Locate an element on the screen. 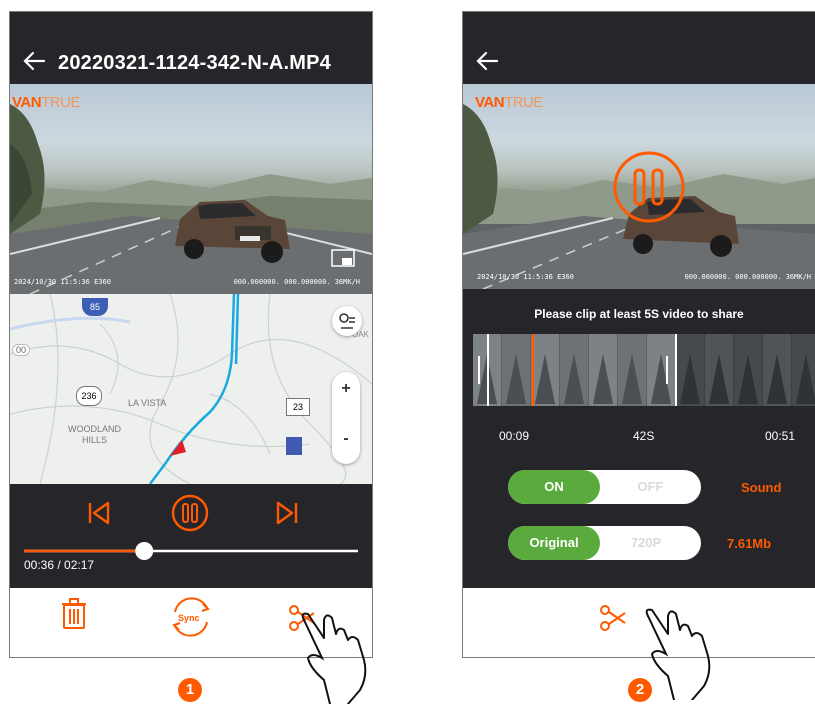 This screenshot has height=704, width=815. clip-end-time: 00:51 is located at coordinates (780, 436).